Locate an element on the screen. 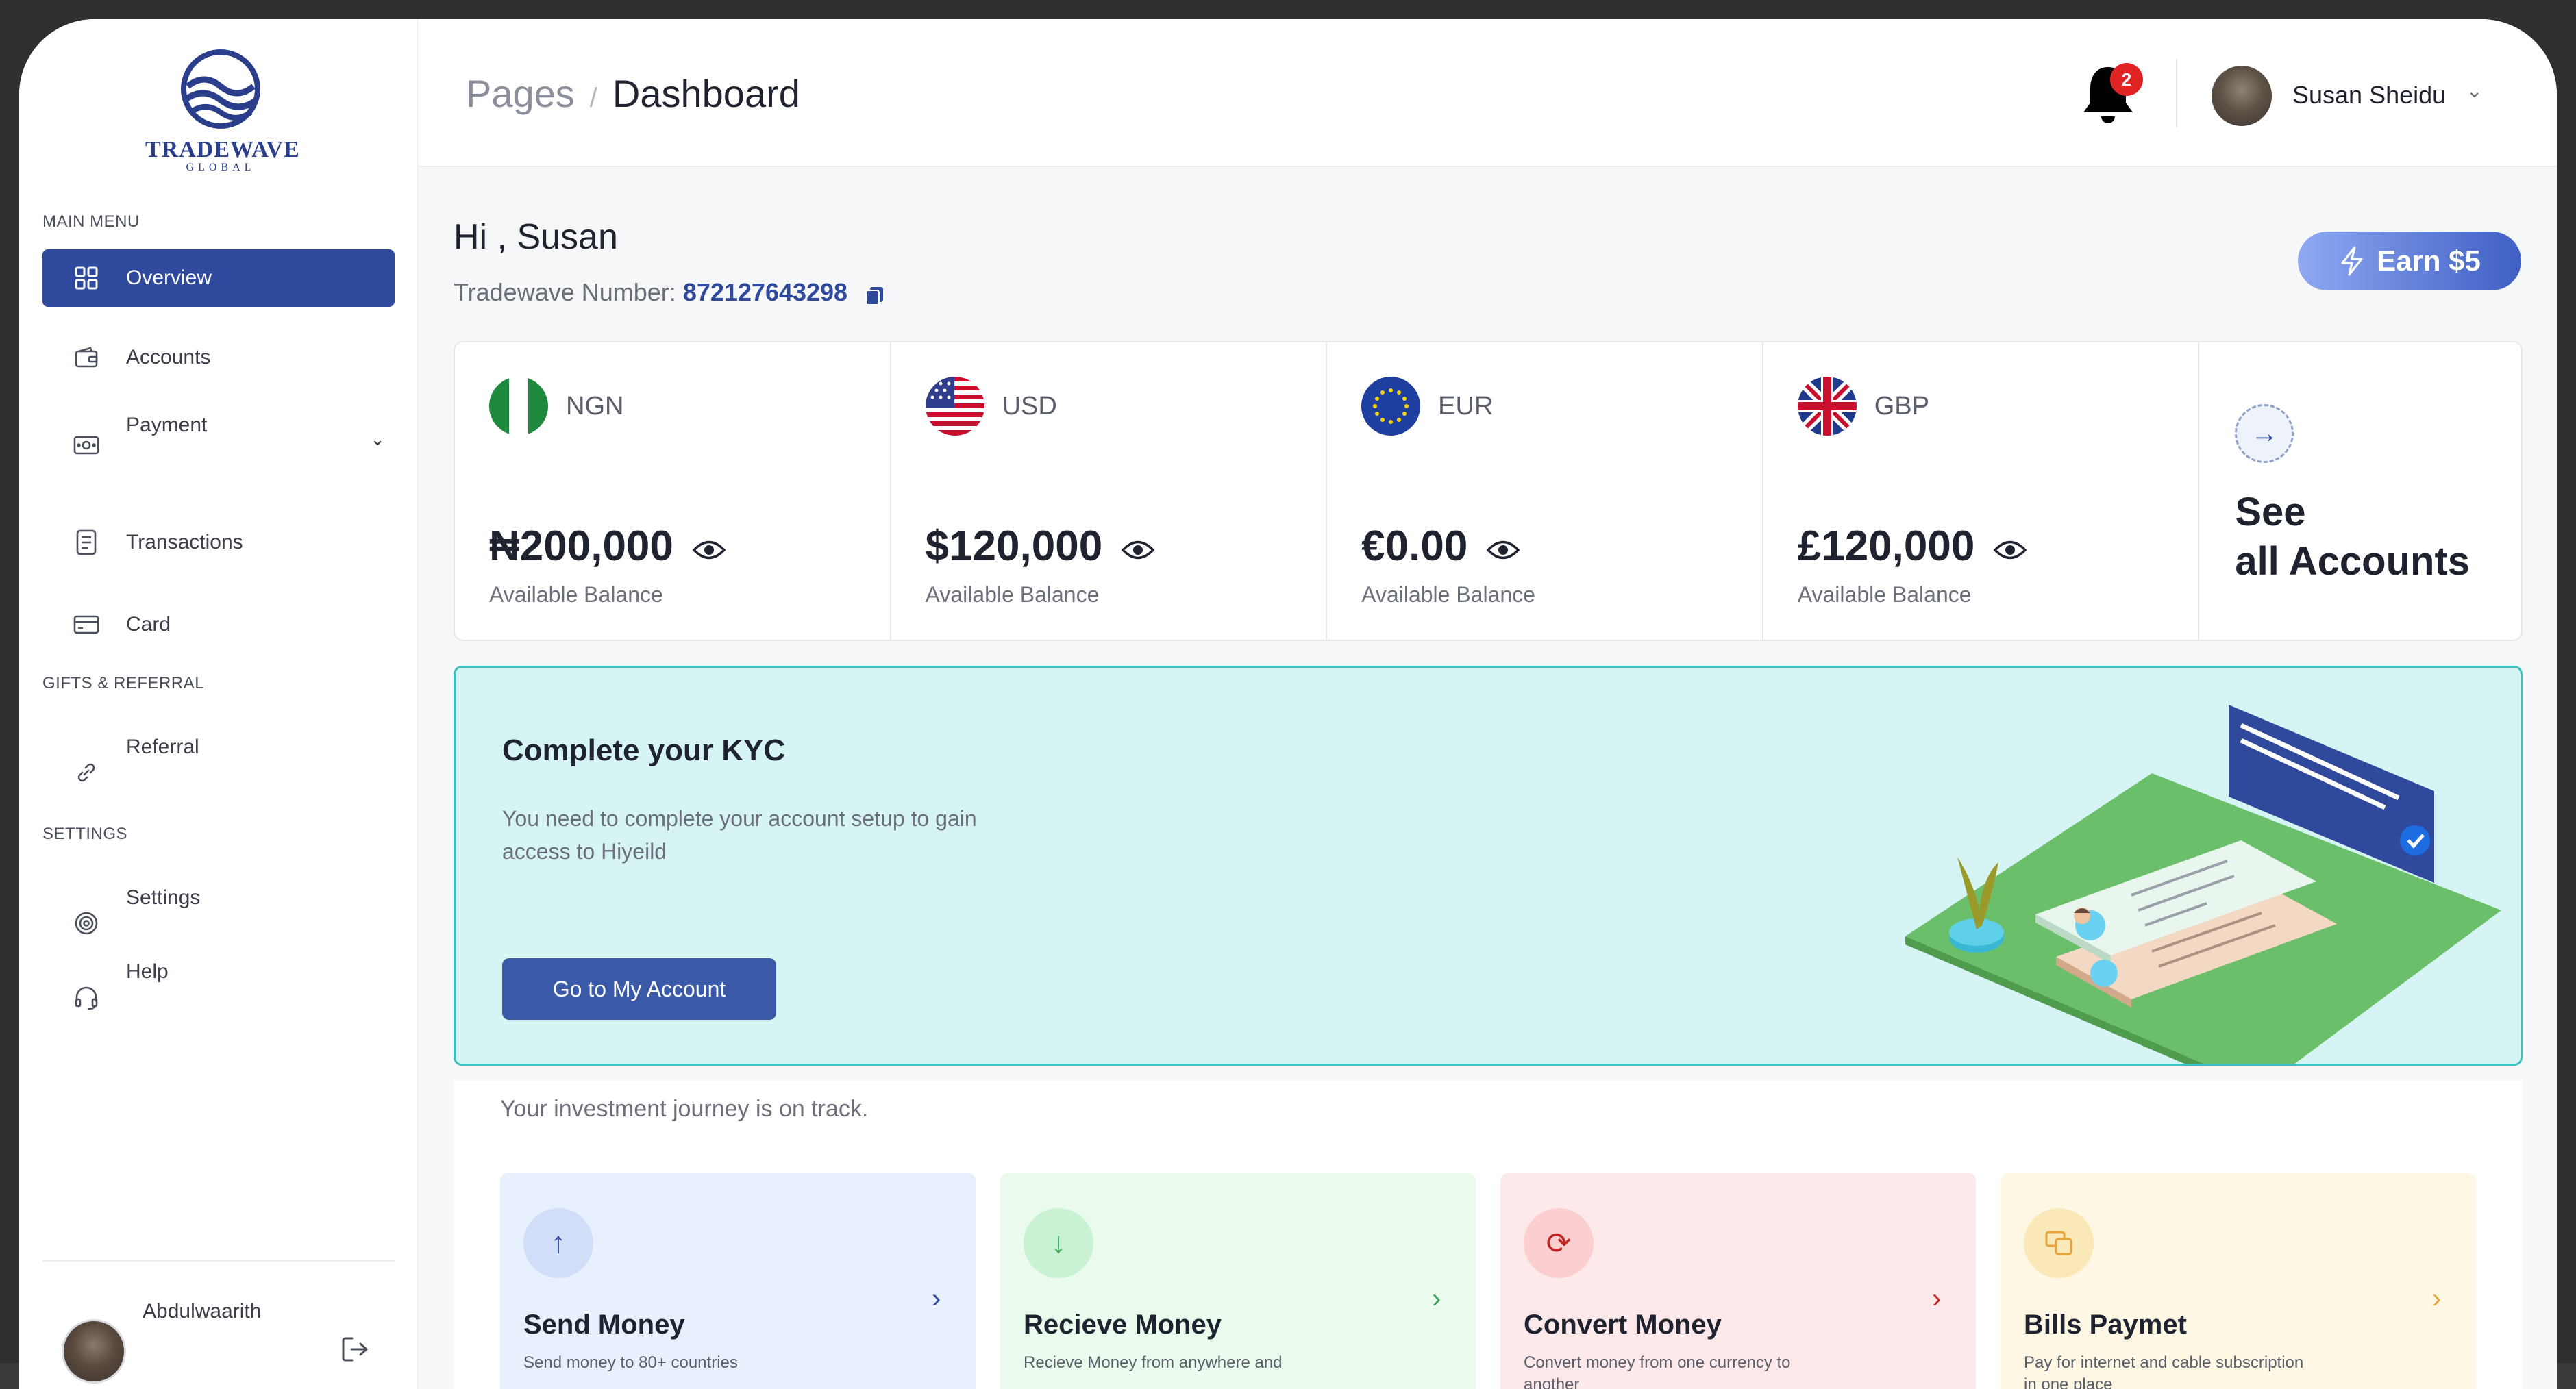 This screenshot has width=2576, height=1389. sidebar-item-help: Help is located at coordinates (218, 979).